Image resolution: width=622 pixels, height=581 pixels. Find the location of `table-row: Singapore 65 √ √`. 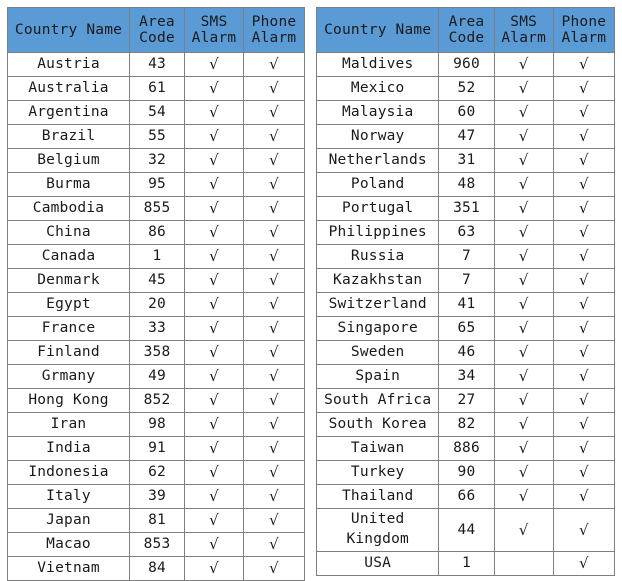

table-row: Singapore 65 √ √ is located at coordinates (465, 328).